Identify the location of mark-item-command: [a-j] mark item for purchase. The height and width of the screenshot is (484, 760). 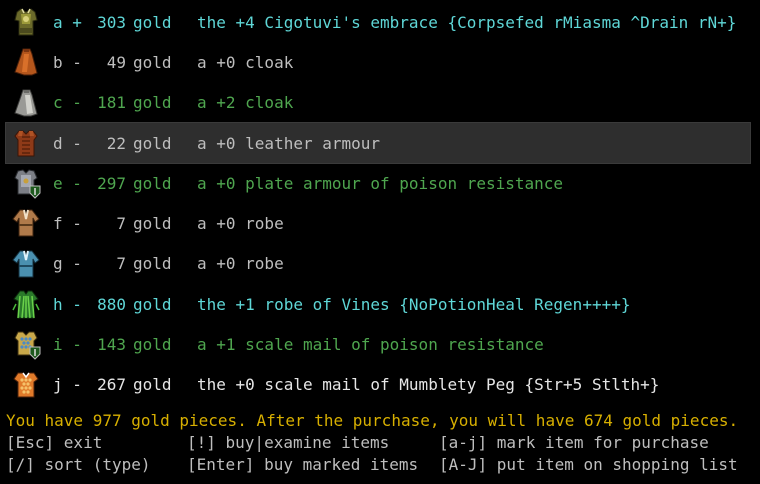
(574, 443).